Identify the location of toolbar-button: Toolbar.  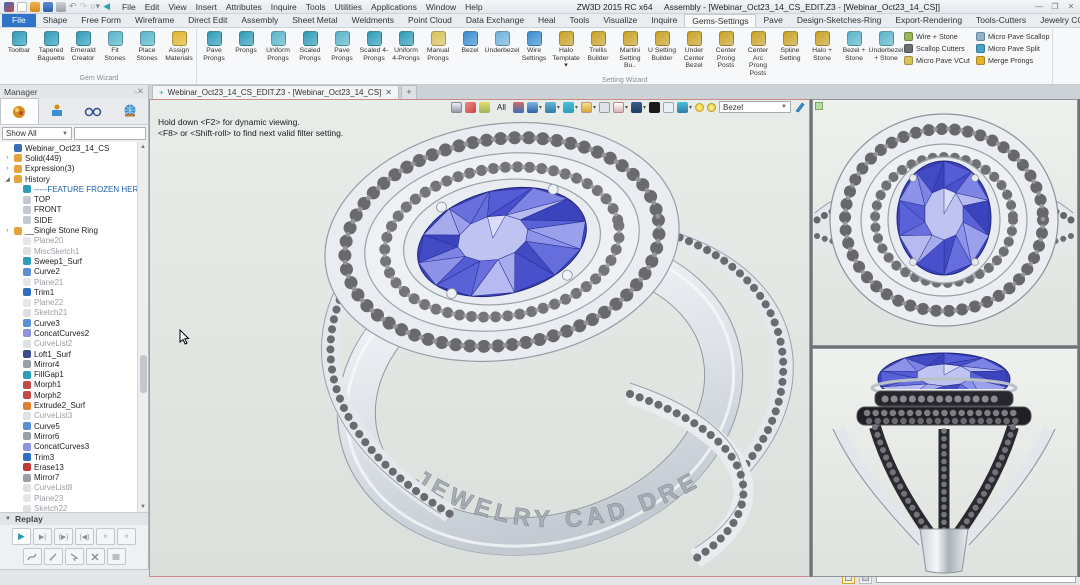
(19, 42).